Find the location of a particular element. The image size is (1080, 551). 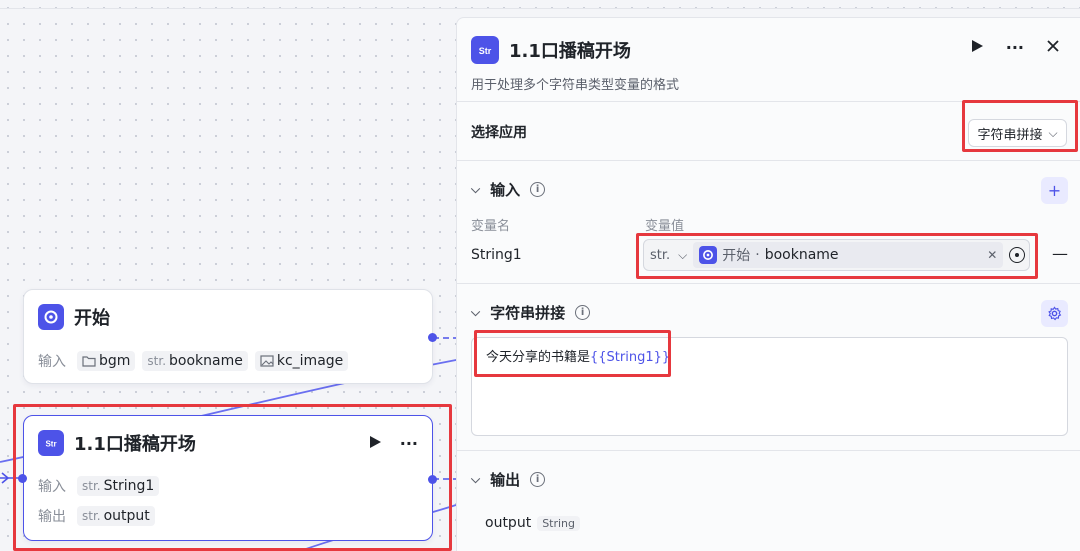

add-variable-button: + is located at coordinates (1054, 190).